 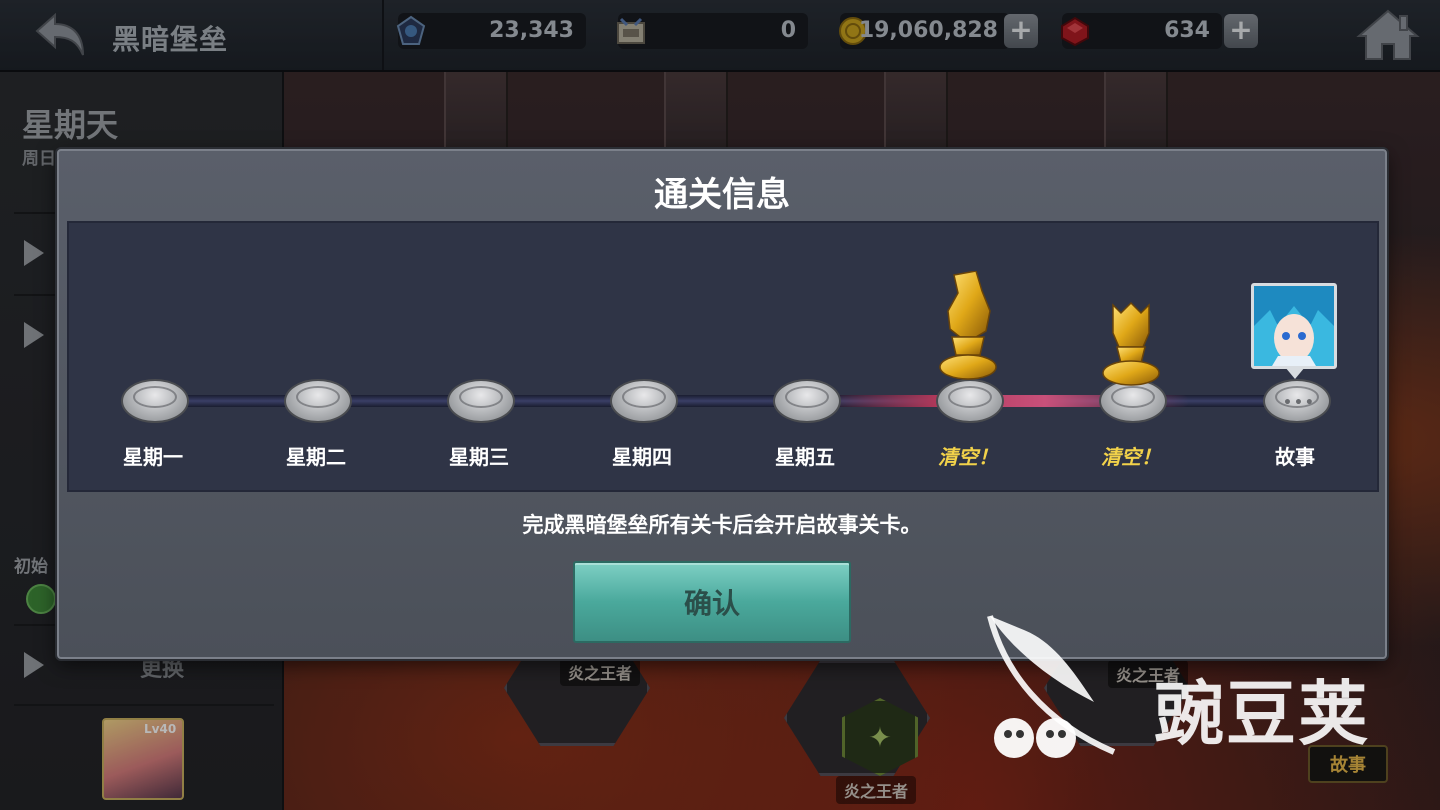 I want to click on day-node-monday, so click(x=155, y=400).